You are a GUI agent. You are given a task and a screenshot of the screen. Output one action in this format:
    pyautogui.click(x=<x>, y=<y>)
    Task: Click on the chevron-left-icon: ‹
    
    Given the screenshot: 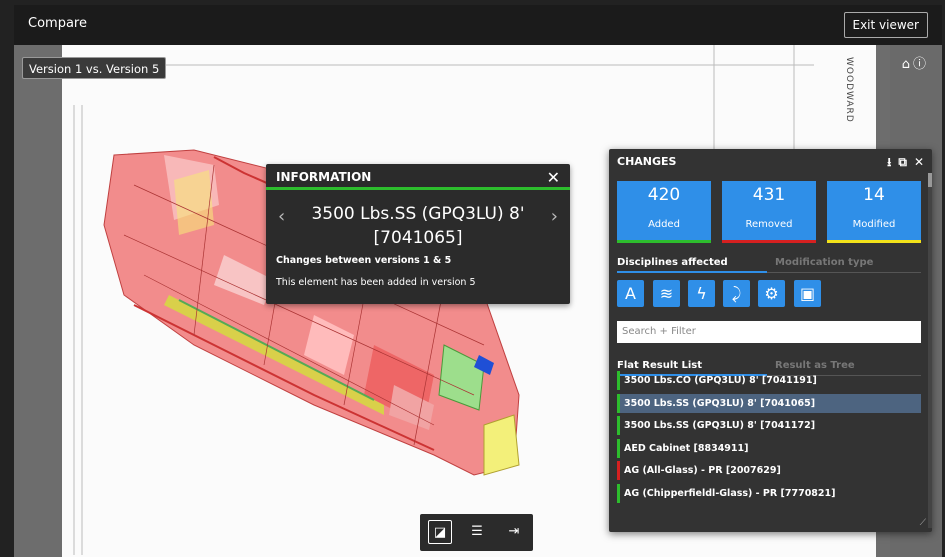 What is the action you would take?
    pyautogui.click(x=281, y=216)
    